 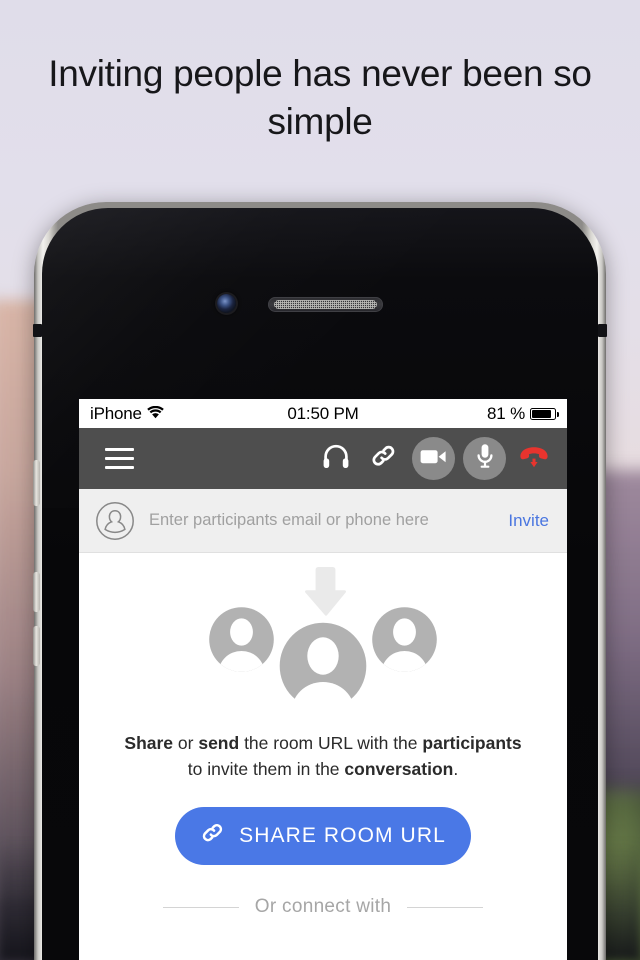 I want to click on antenna-band-right, so click(x=602, y=330).